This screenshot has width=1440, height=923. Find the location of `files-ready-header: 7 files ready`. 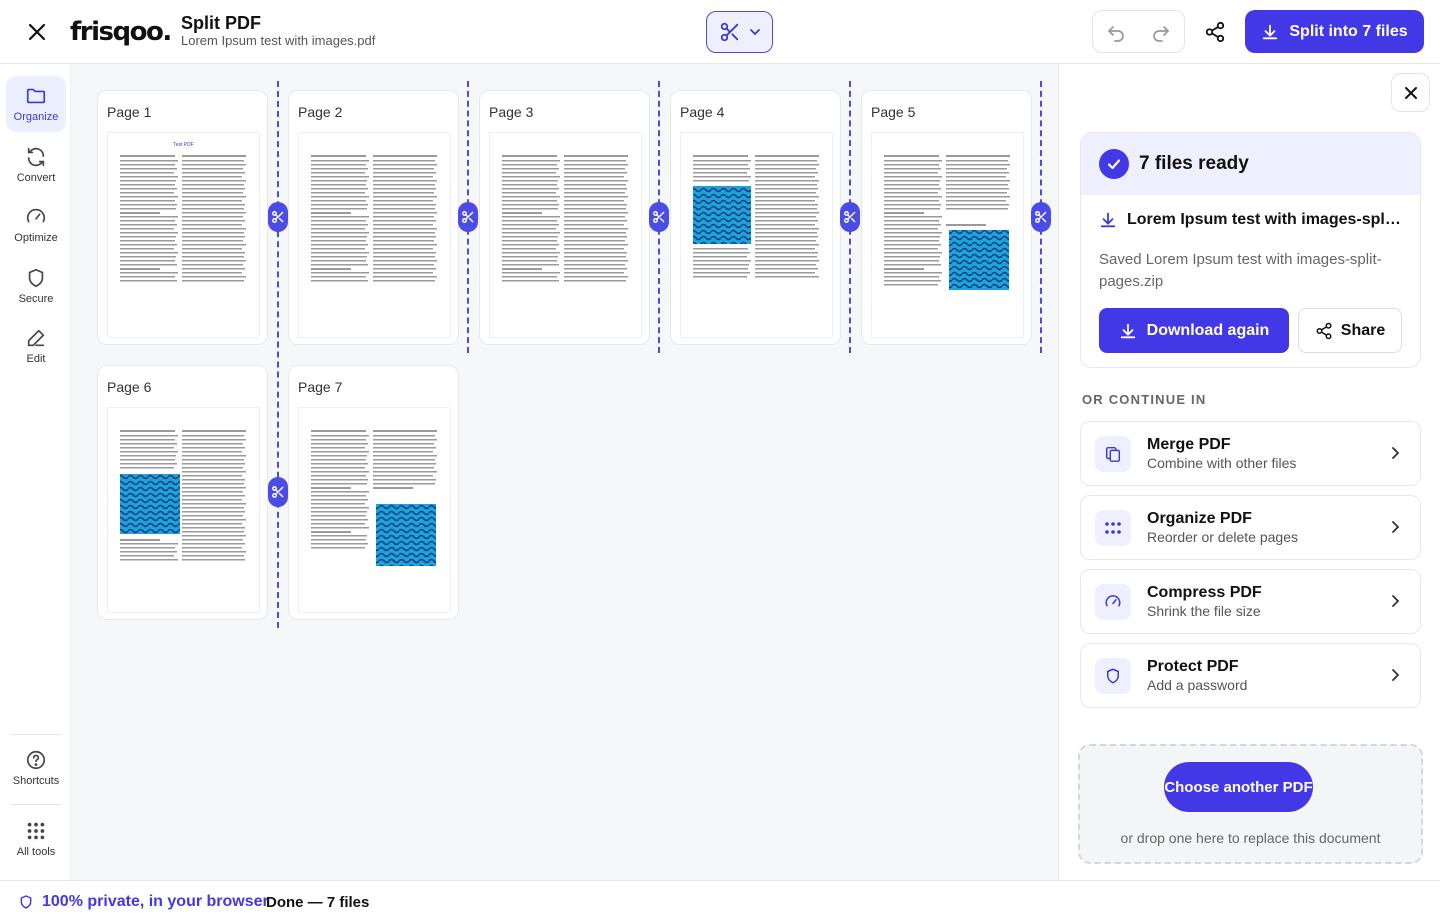

files-ready-header: 7 files ready is located at coordinates (1250, 164).